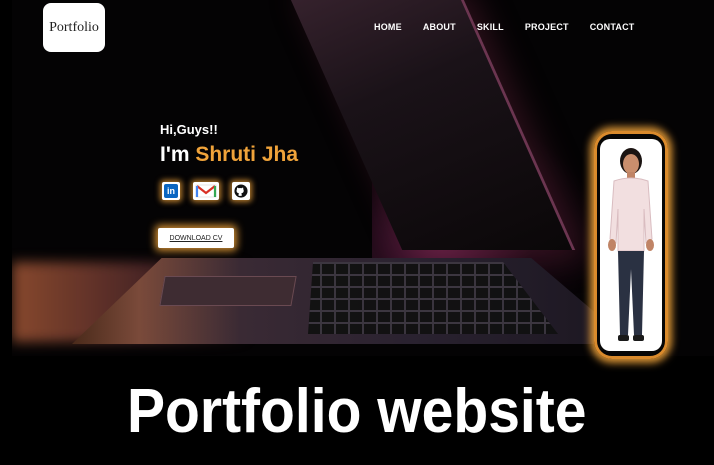  I want to click on download-cv-button: DOWNLOAD CV, so click(196, 238).